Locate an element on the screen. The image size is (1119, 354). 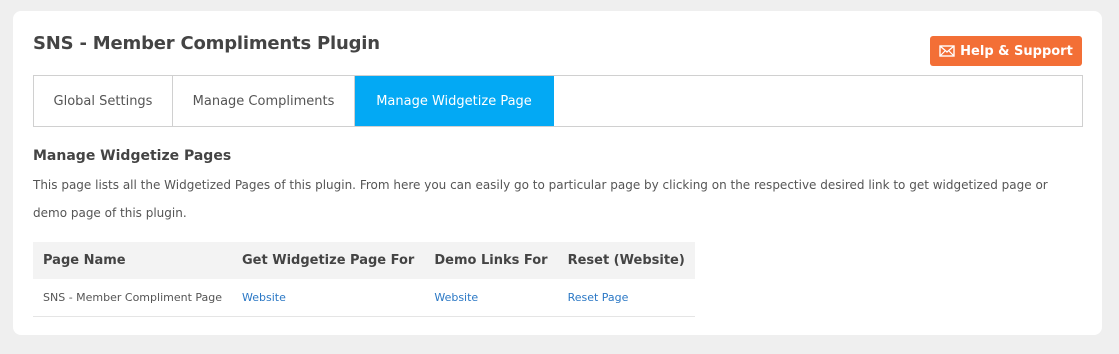
reset-page-link: Reset Page is located at coordinates (598, 297).